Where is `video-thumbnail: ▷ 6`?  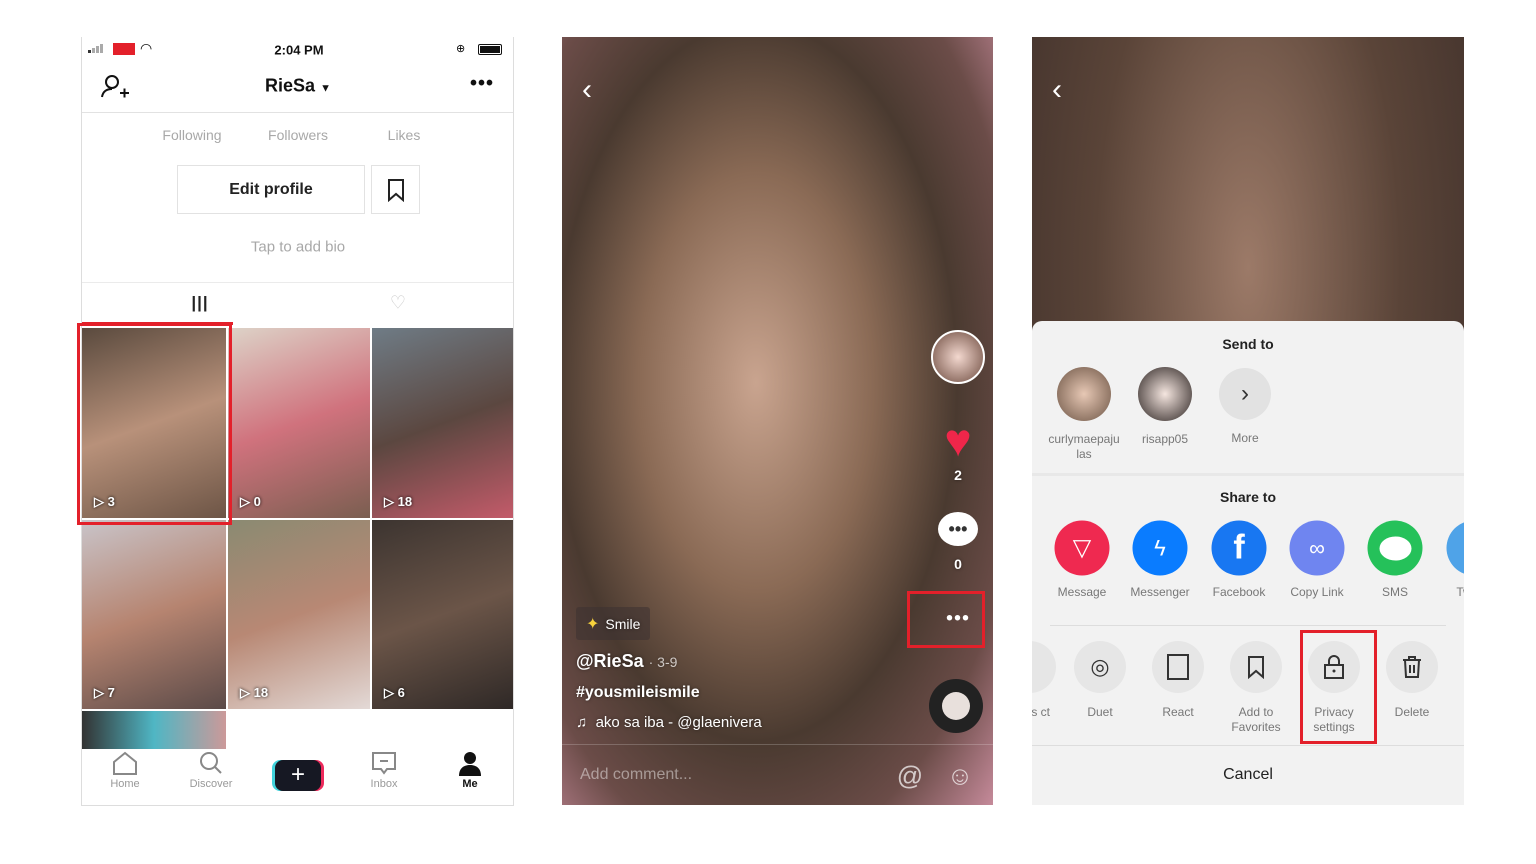 video-thumbnail: ▷ 6 is located at coordinates (442, 614).